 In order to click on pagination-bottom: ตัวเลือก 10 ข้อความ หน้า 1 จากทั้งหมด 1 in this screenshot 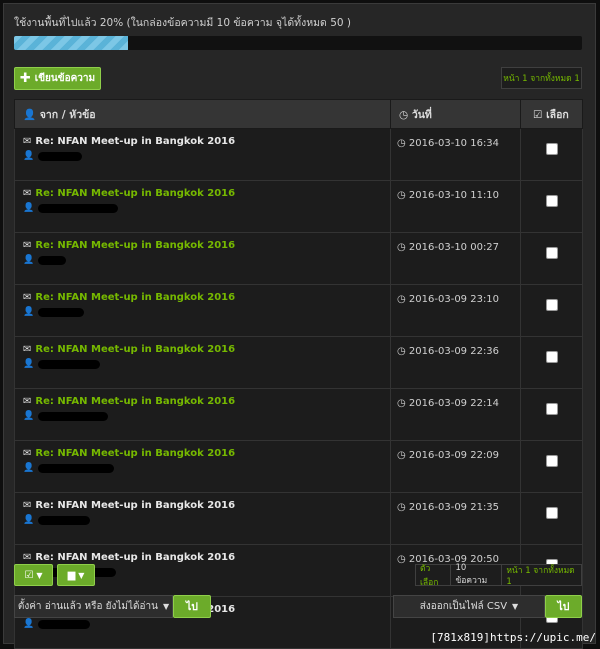, I will do `click(498, 575)`.